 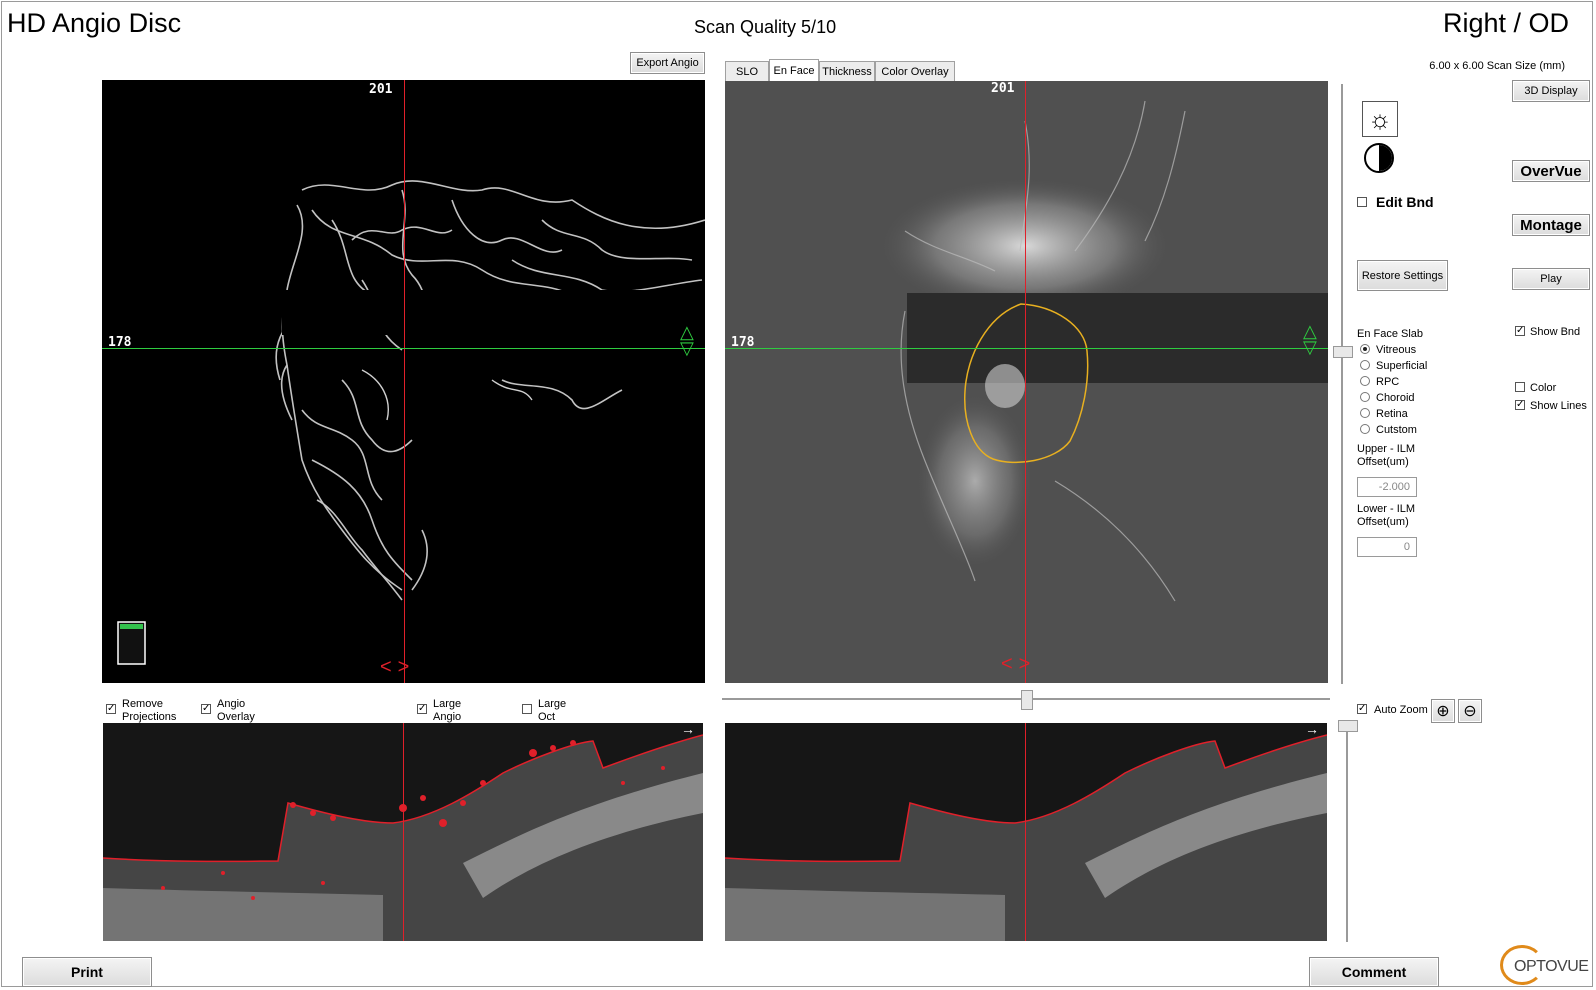 What do you see at coordinates (1365, 397) in the screenshot?
I see `slab-choroid-radio` at bounding box center [1365, 397].